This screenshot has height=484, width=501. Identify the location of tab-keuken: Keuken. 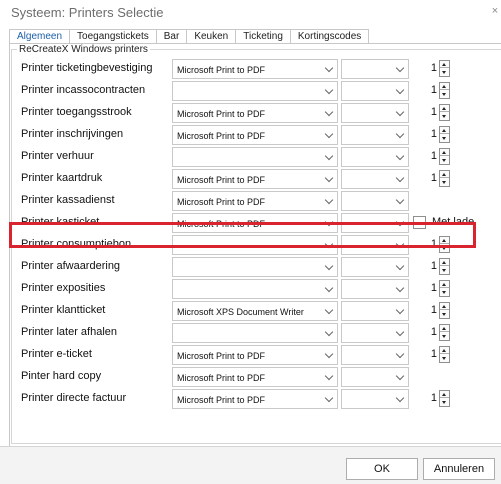
(211, 36).